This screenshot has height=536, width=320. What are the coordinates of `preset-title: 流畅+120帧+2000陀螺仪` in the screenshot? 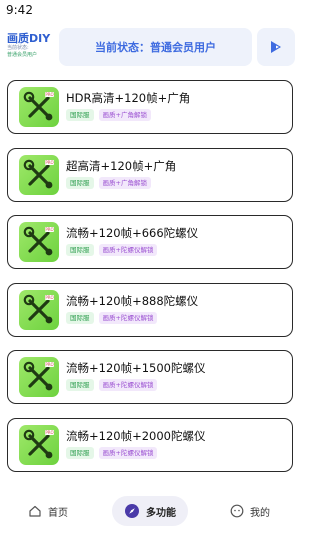 It's located at (136, 435).